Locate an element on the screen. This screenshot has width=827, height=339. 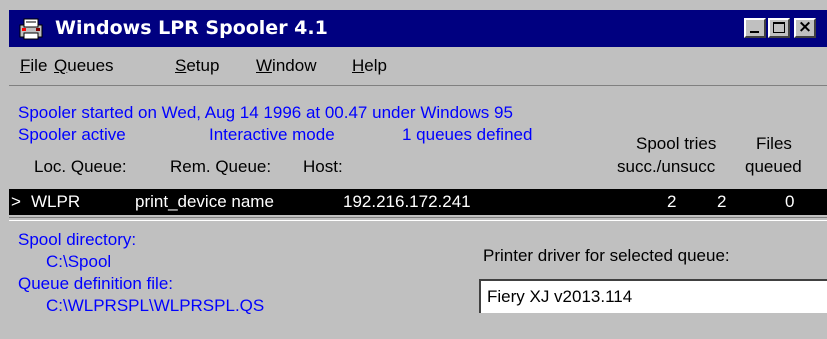
minimize-button is located at coordinates (755, 28).